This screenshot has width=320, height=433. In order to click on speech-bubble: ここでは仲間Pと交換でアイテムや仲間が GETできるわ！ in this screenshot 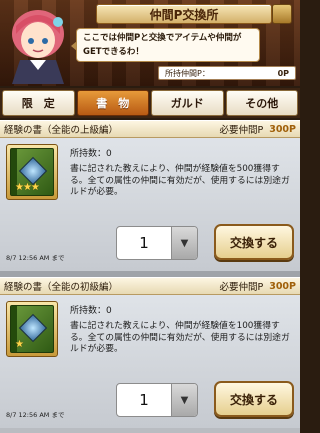, I will do `click(165, 45)`.